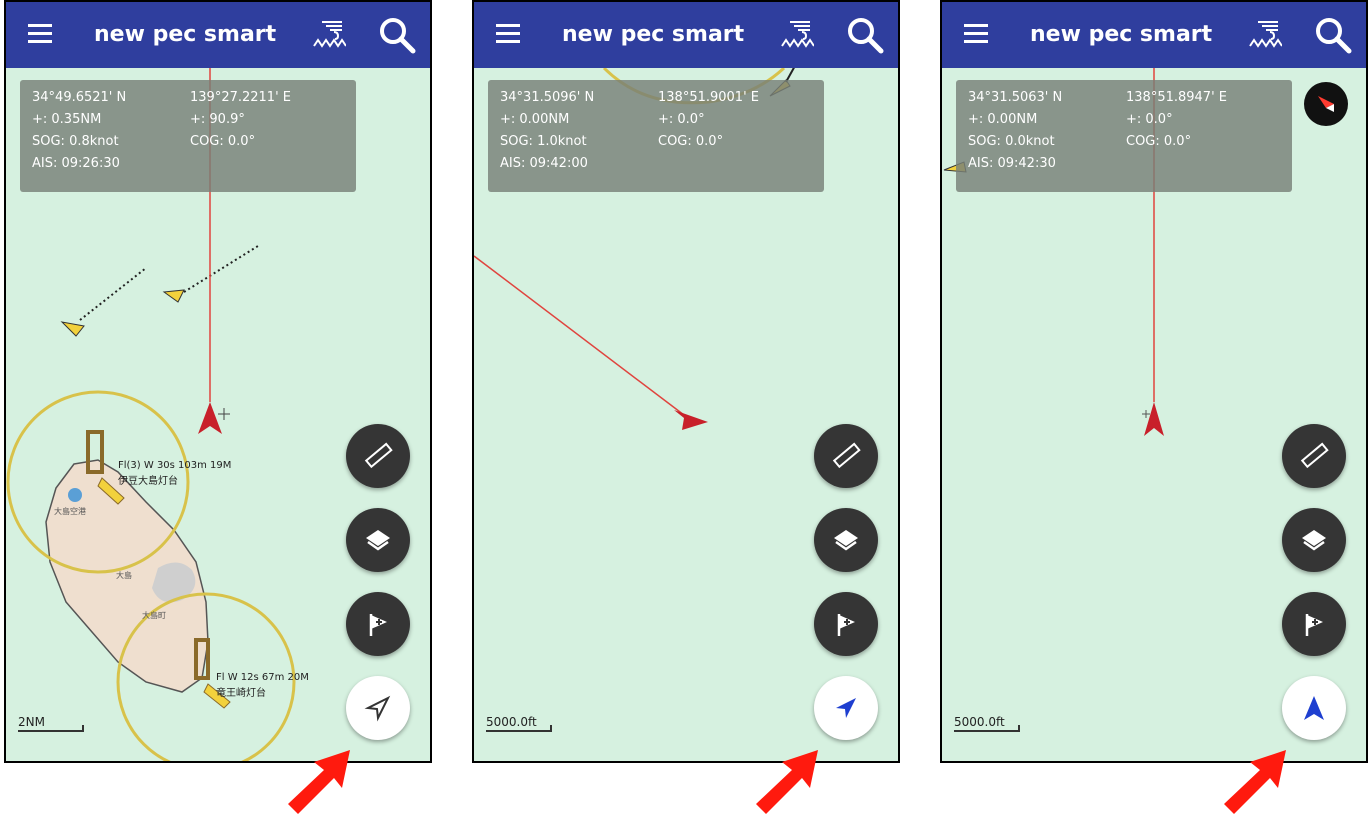 This screenshot has width=1370, height=824. I want to click on latitude: 34°31.5096' N, so click(547, 97).